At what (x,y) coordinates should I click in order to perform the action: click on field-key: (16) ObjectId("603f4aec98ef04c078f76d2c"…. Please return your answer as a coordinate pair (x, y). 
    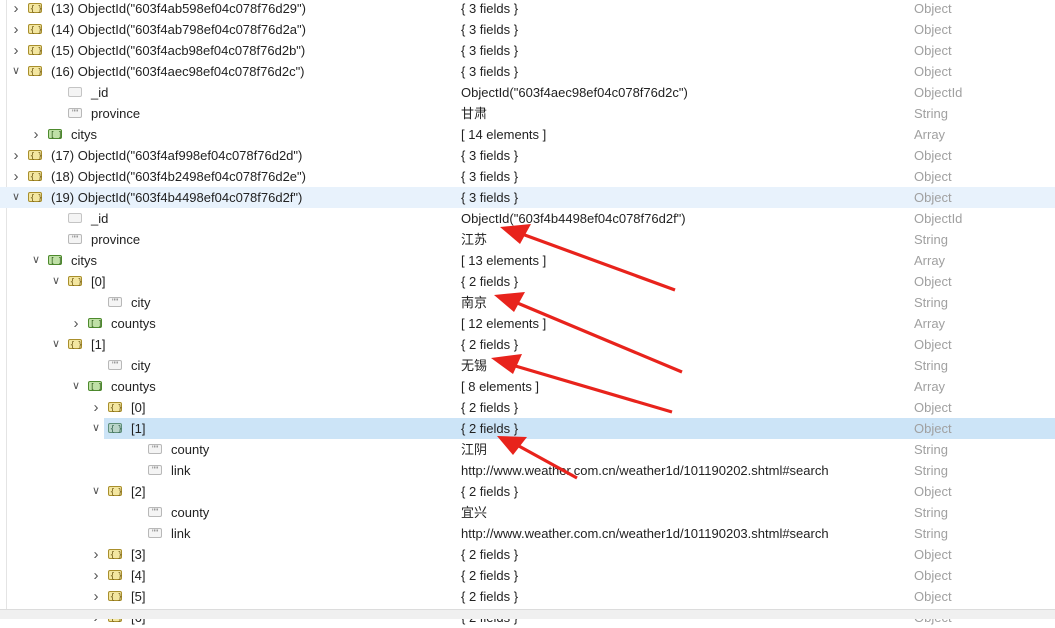
    Looking at the image, I should click on (178, 71).